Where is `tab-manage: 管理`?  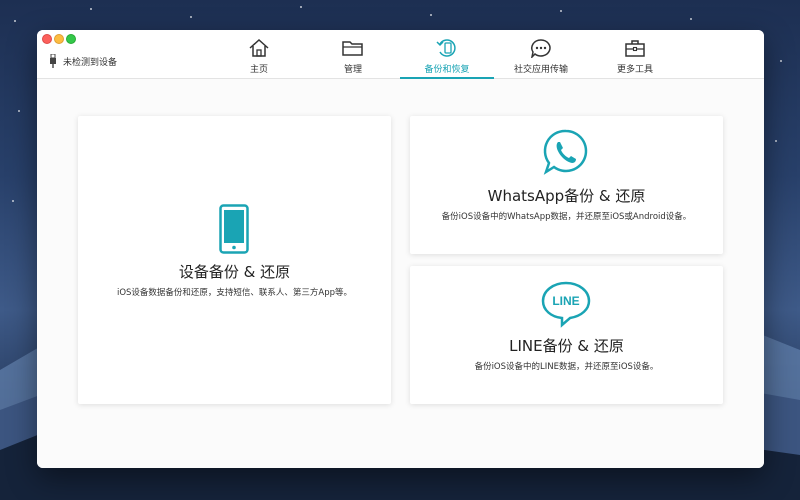
tab-manage: 管理 is located at coordinates (353, 54).